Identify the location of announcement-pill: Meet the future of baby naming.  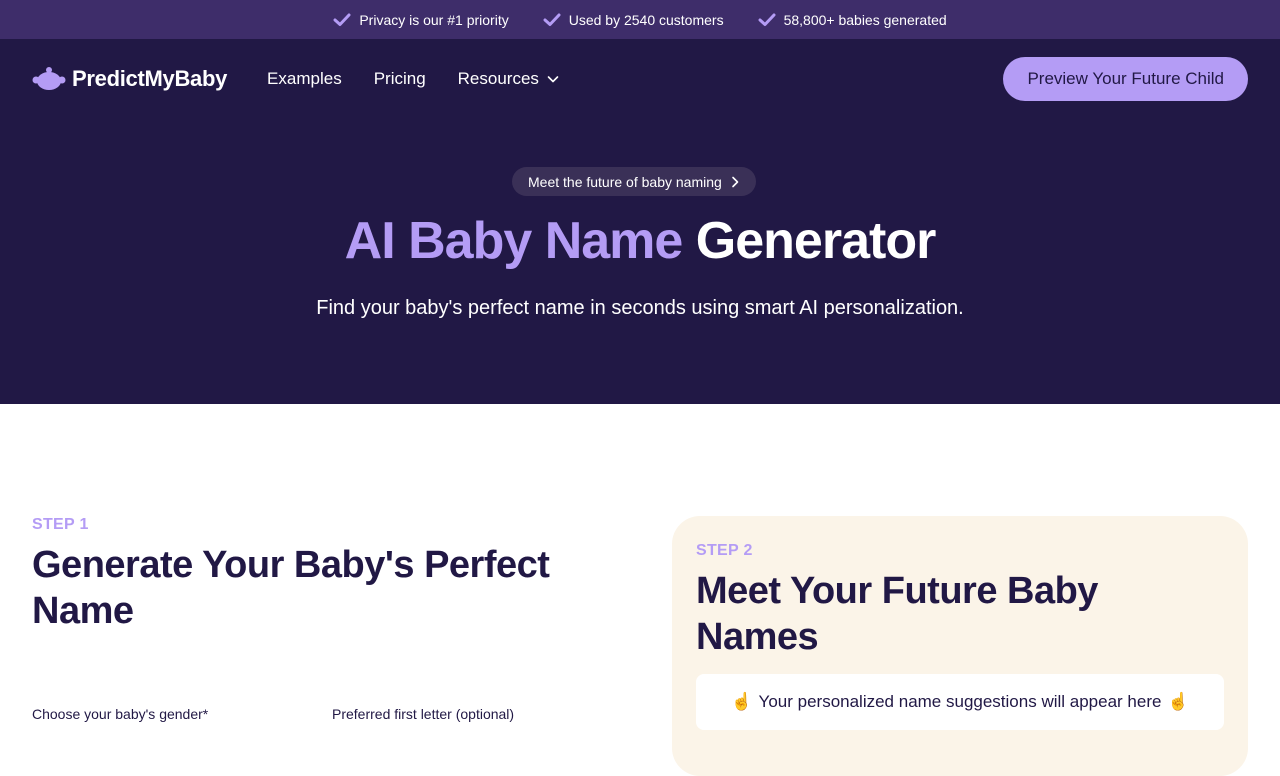
(634, 181).